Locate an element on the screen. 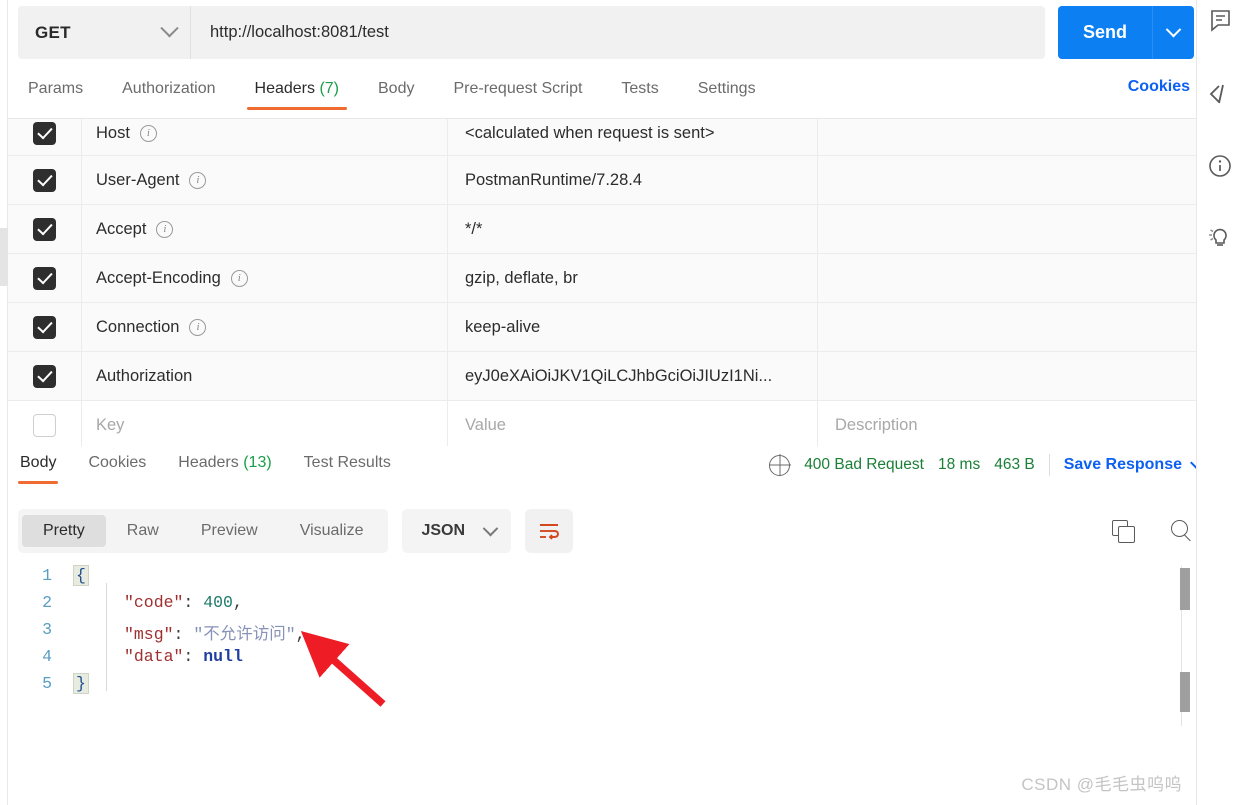 This screenshot has height=805, width=1240. code-icon is located at coordinates (1221, 95).